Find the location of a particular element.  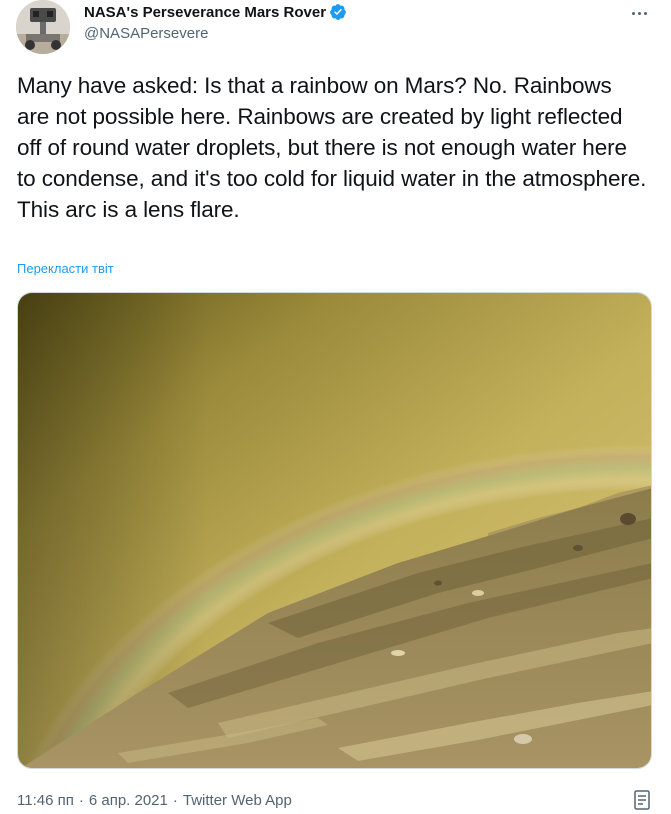

display-name-row: NASA's Perseverance Mars Rover is located at coordinates (215, 12).